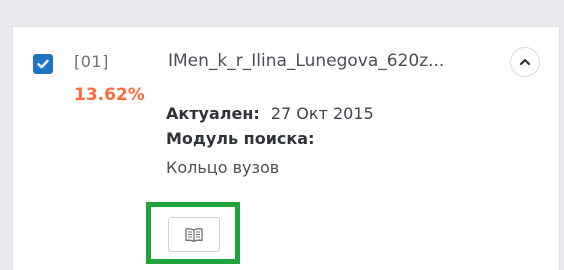 This screenshot has height=270, width=564. I want to click on source-index: [01], so click(91, 61).